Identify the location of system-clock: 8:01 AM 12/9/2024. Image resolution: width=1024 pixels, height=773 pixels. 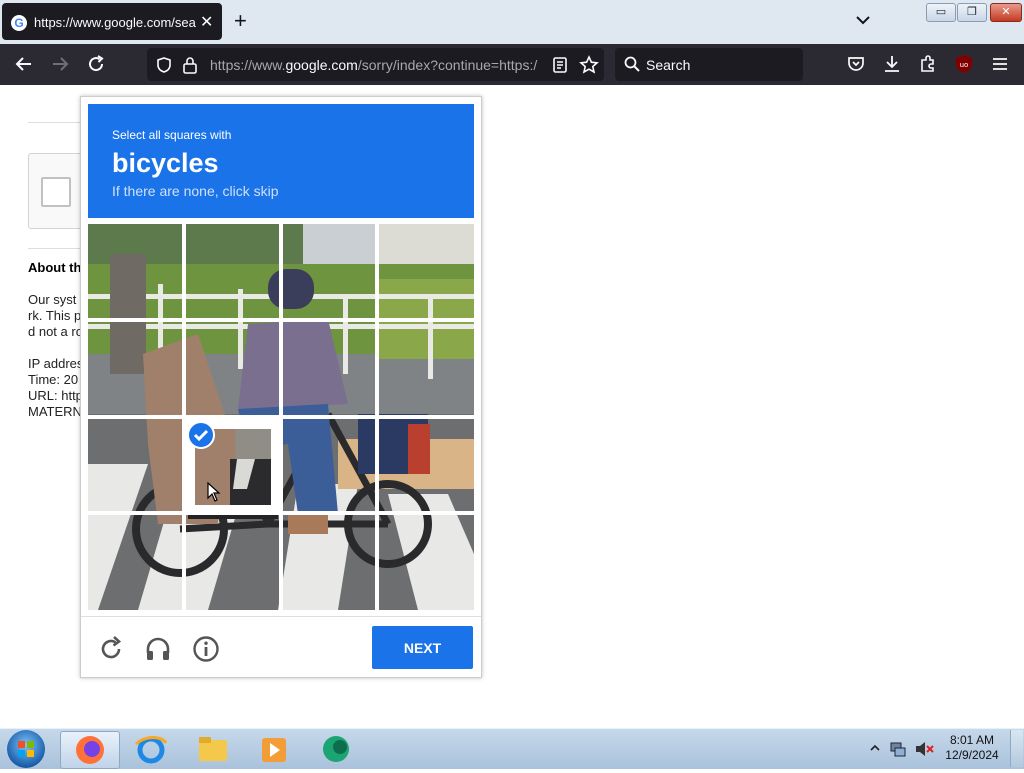
(972, 748).